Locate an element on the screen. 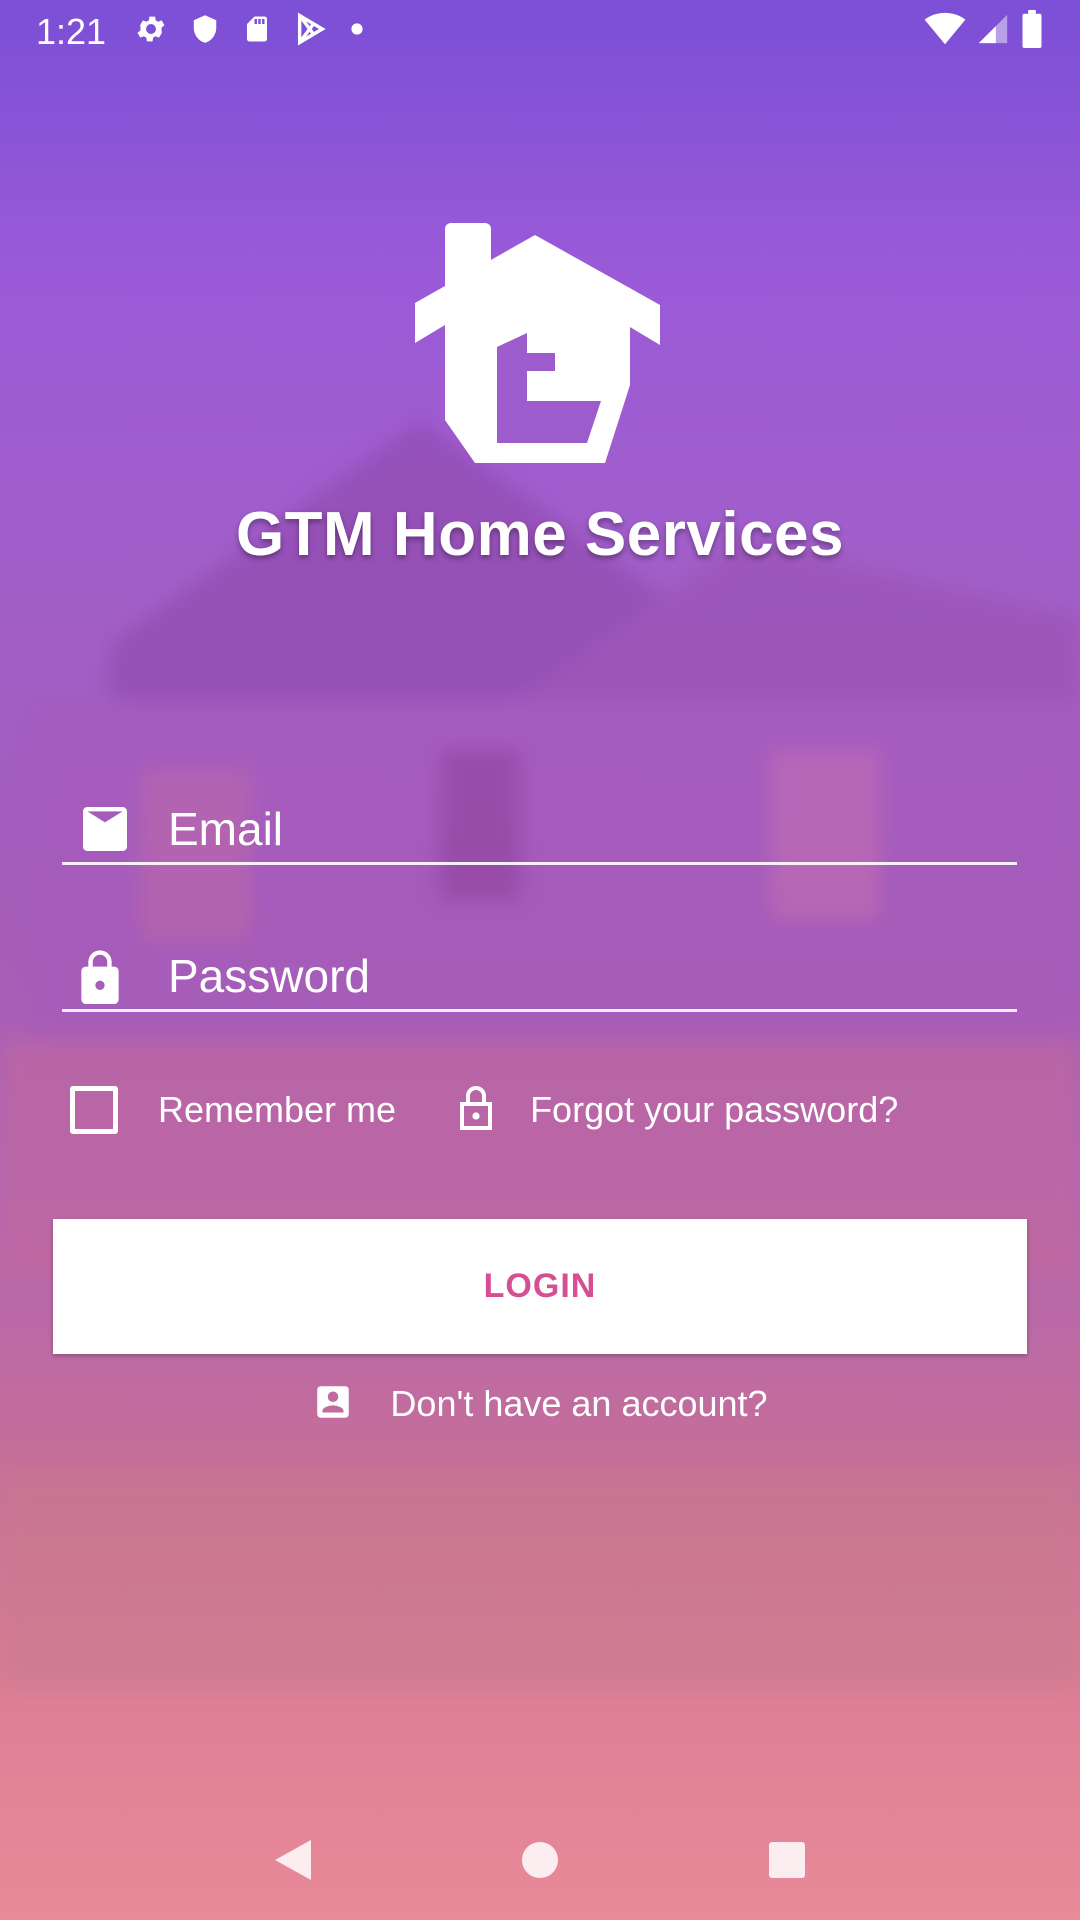 Image resolution: width=1080 pixels, height=1920 pixels. remember-me-label: Remember me is located at coordinates (277, 1109).